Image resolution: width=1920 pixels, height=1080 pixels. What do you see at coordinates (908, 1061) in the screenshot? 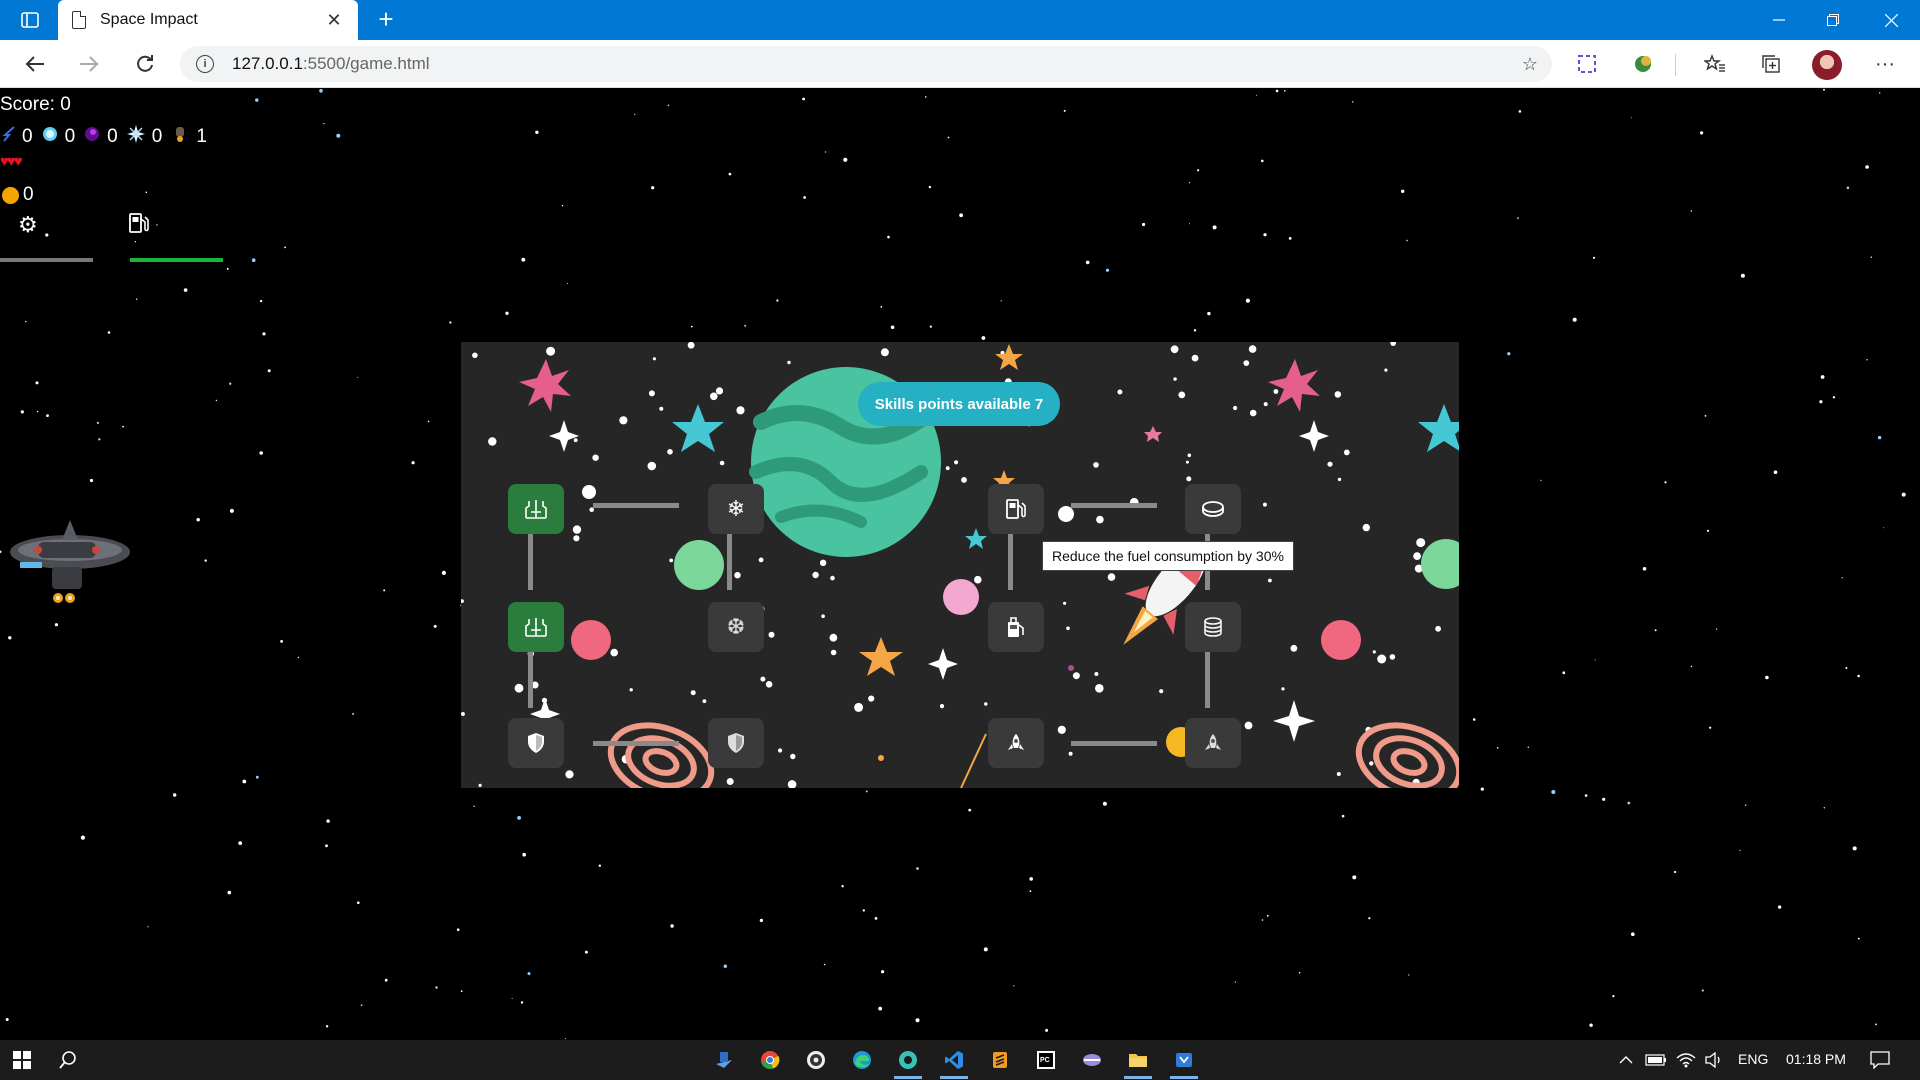
I see `edge-dev-icon` at bounding box center [908, 1061].